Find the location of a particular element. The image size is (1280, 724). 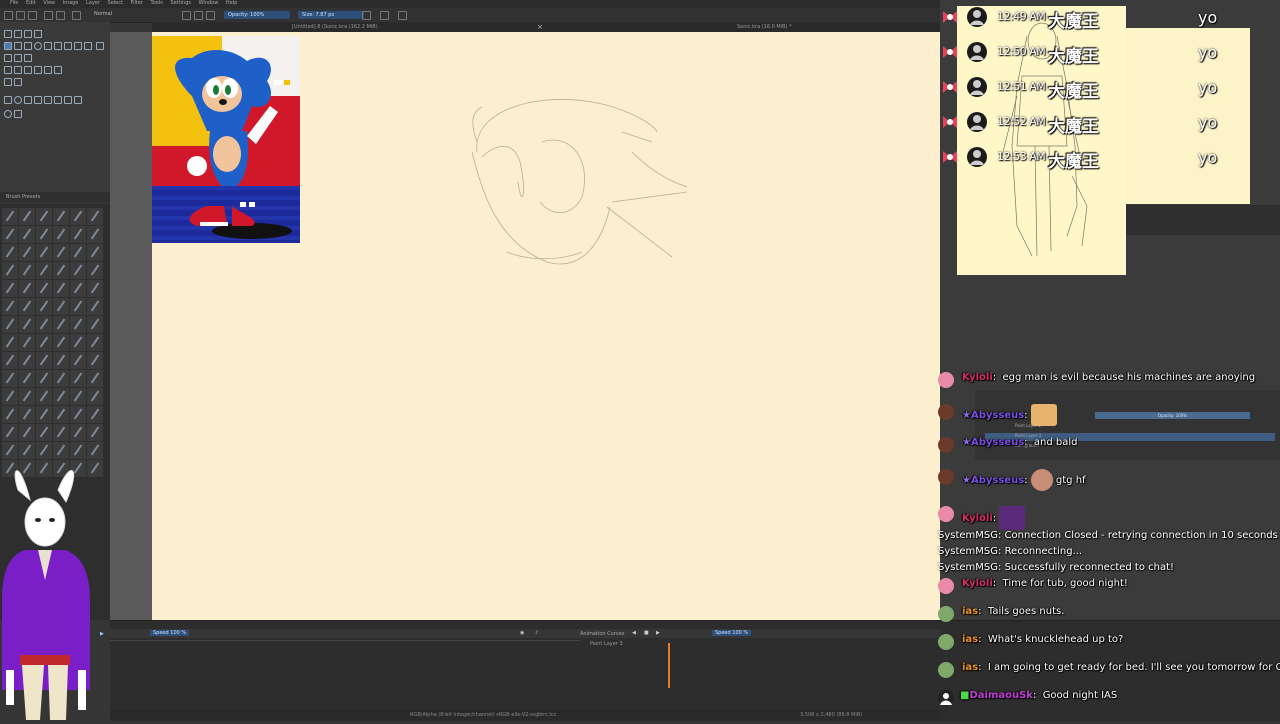

close-tab-icon: × is located at coordinates (540, 27).